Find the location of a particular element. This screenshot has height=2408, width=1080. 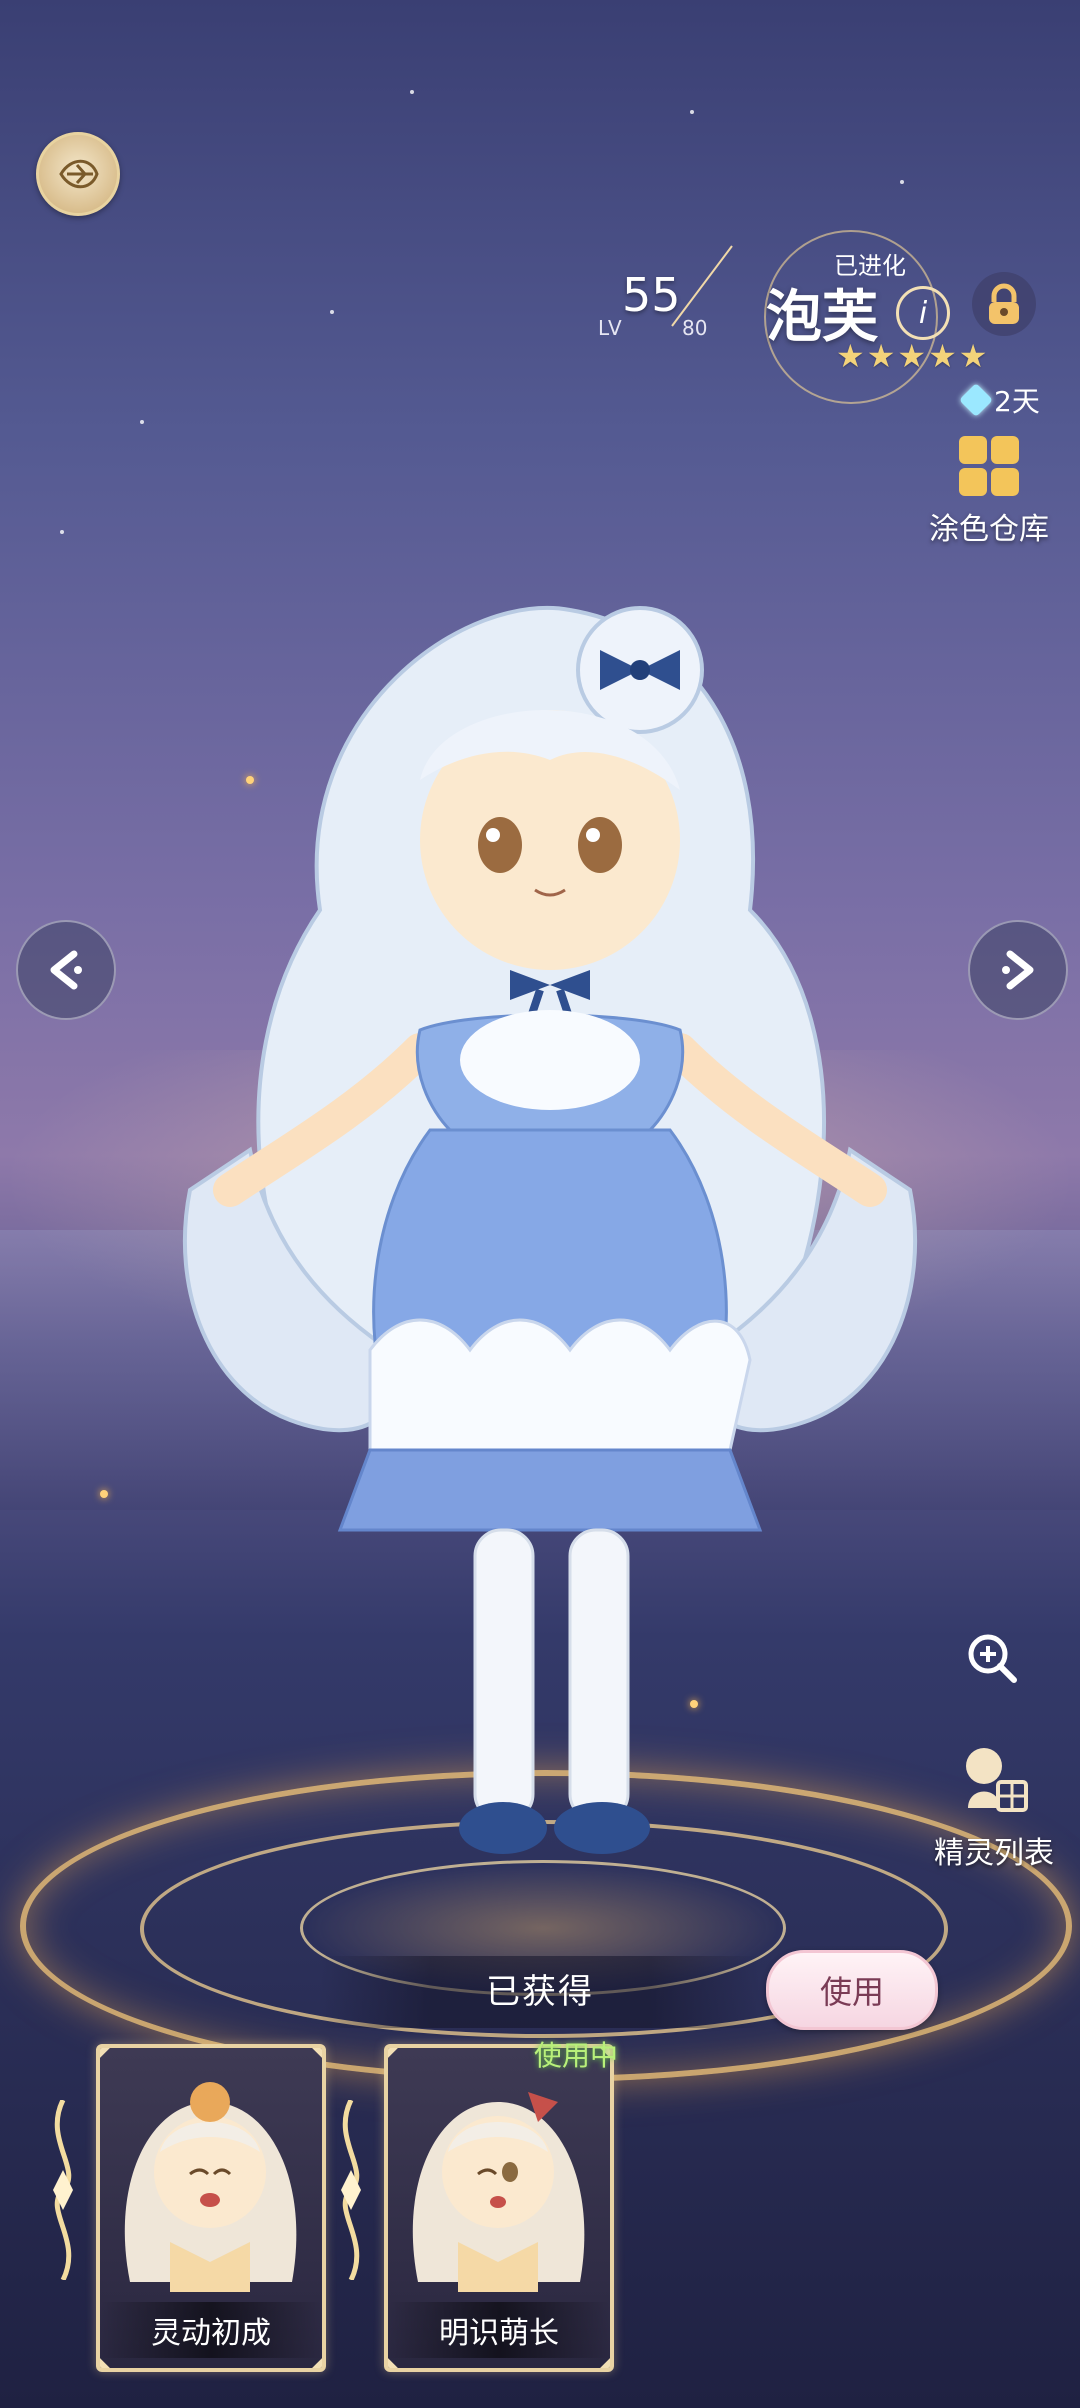

paint-grid-icon is located at coordinates (989, 466).